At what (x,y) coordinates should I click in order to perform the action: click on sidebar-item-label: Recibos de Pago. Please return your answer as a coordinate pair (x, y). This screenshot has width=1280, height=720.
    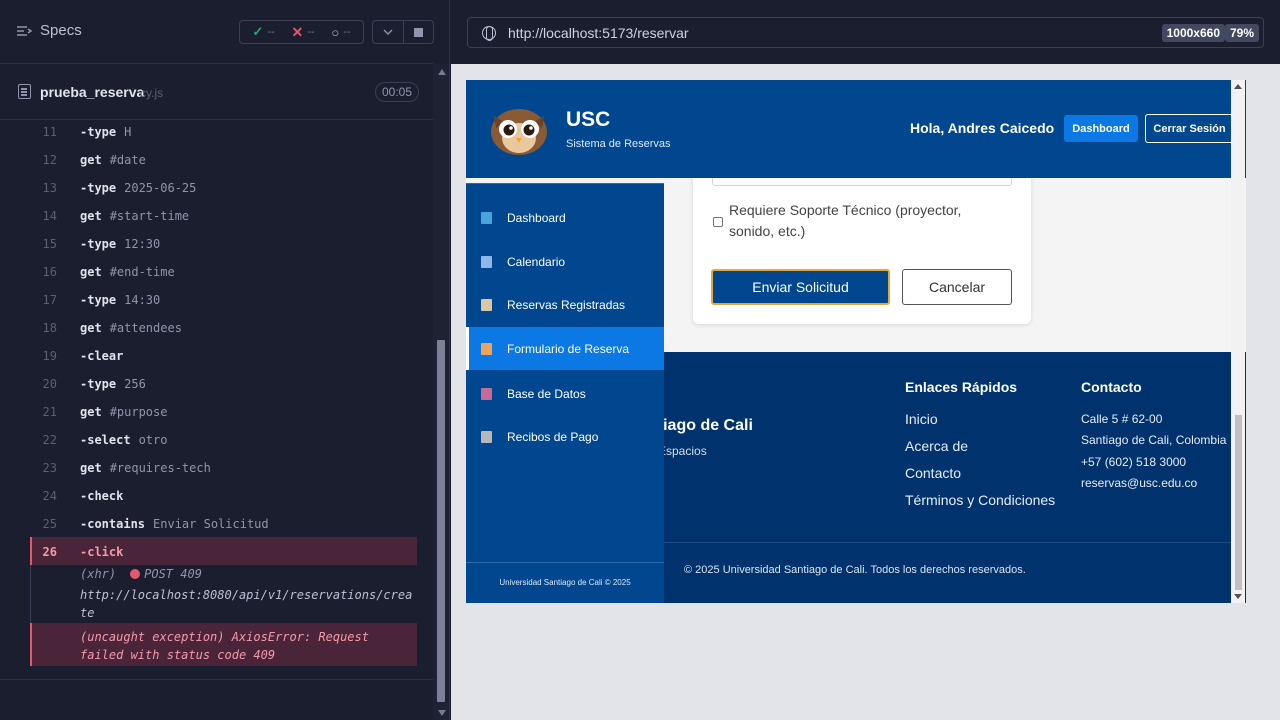
    Looking at the image, I should click on (553, 436).